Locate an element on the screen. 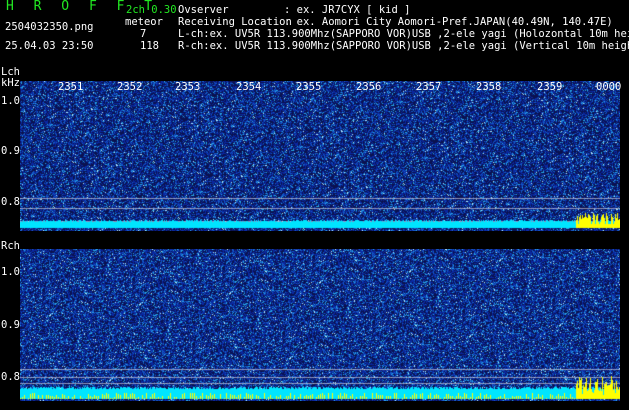  time-tick: 2354 is located at coordinates (249, 87).